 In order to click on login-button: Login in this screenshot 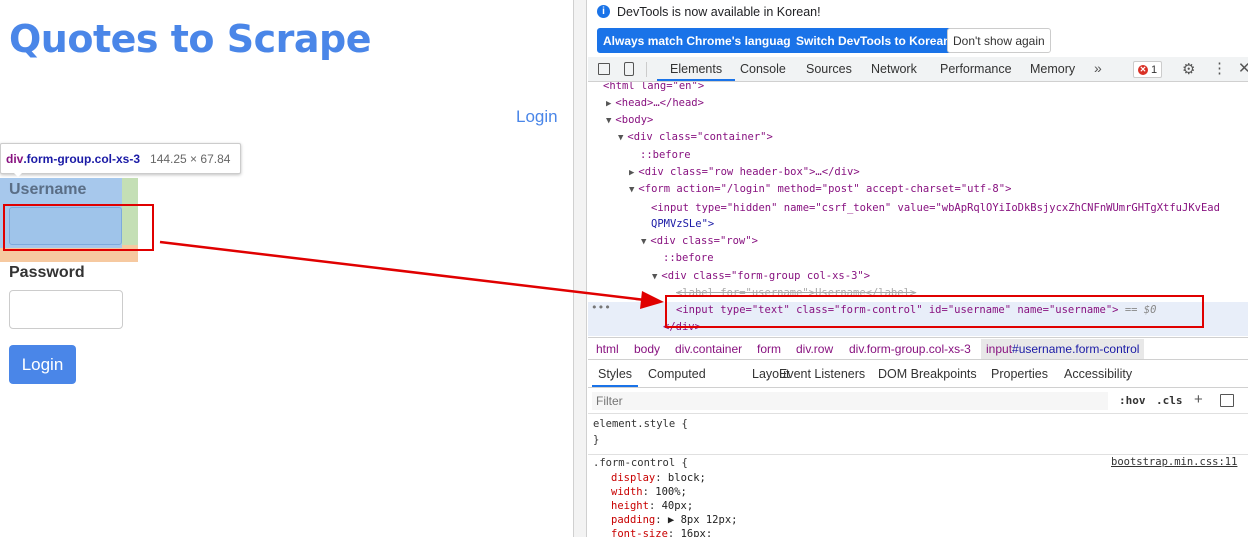, I will do `click(42, 364)`.